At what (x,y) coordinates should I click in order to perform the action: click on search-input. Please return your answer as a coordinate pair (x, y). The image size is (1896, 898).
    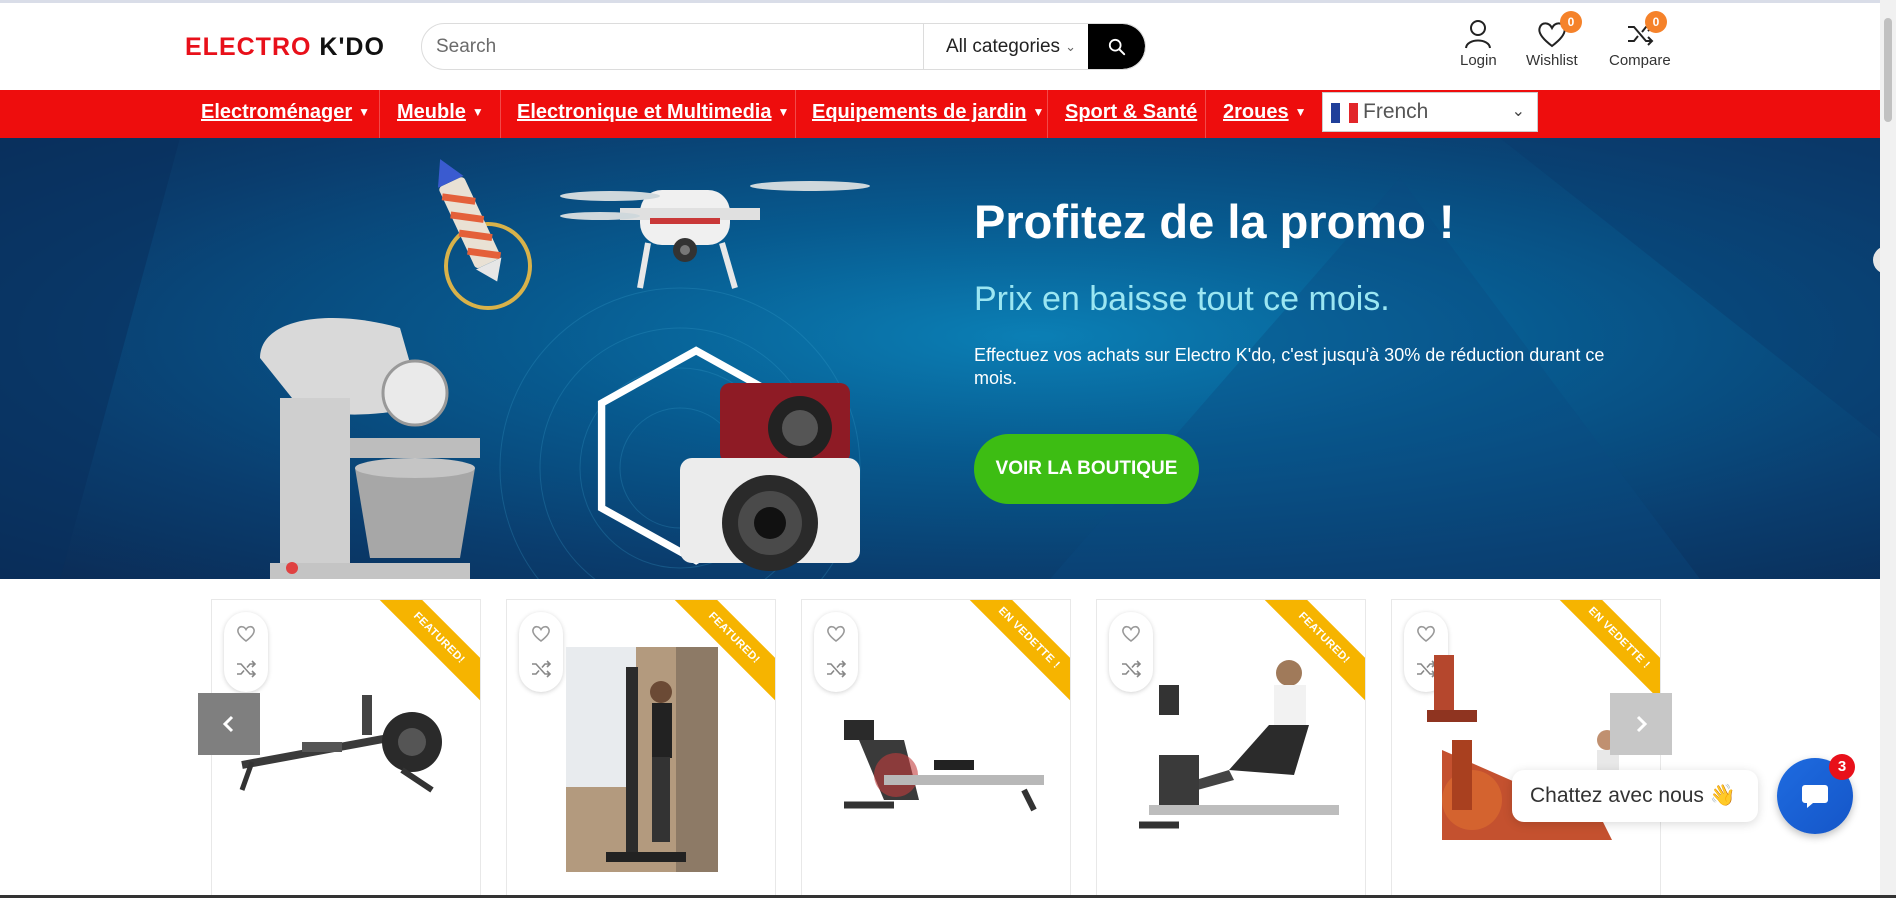
    Looking at the image, I should click on (676, 46).